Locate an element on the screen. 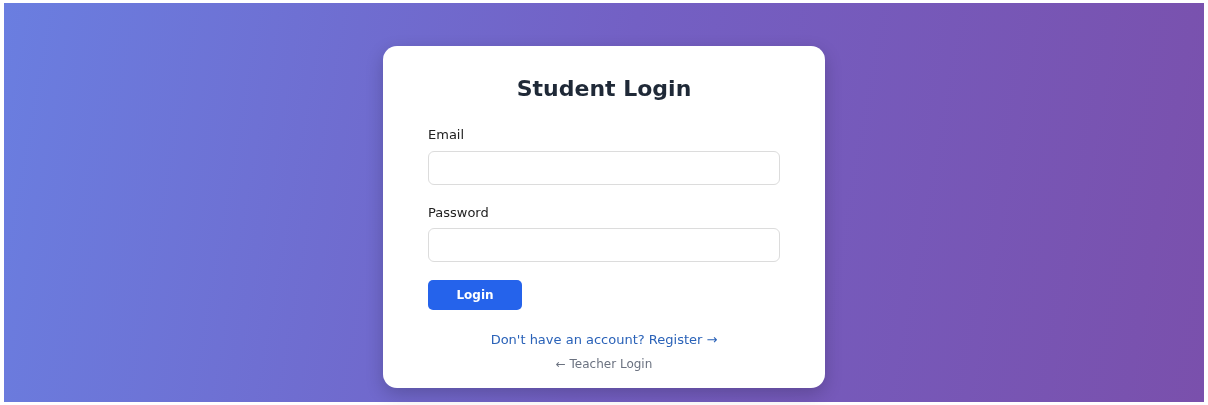 This screenshot has width=1208, height=405. login-button: Login is located at coordinates (475, 295).